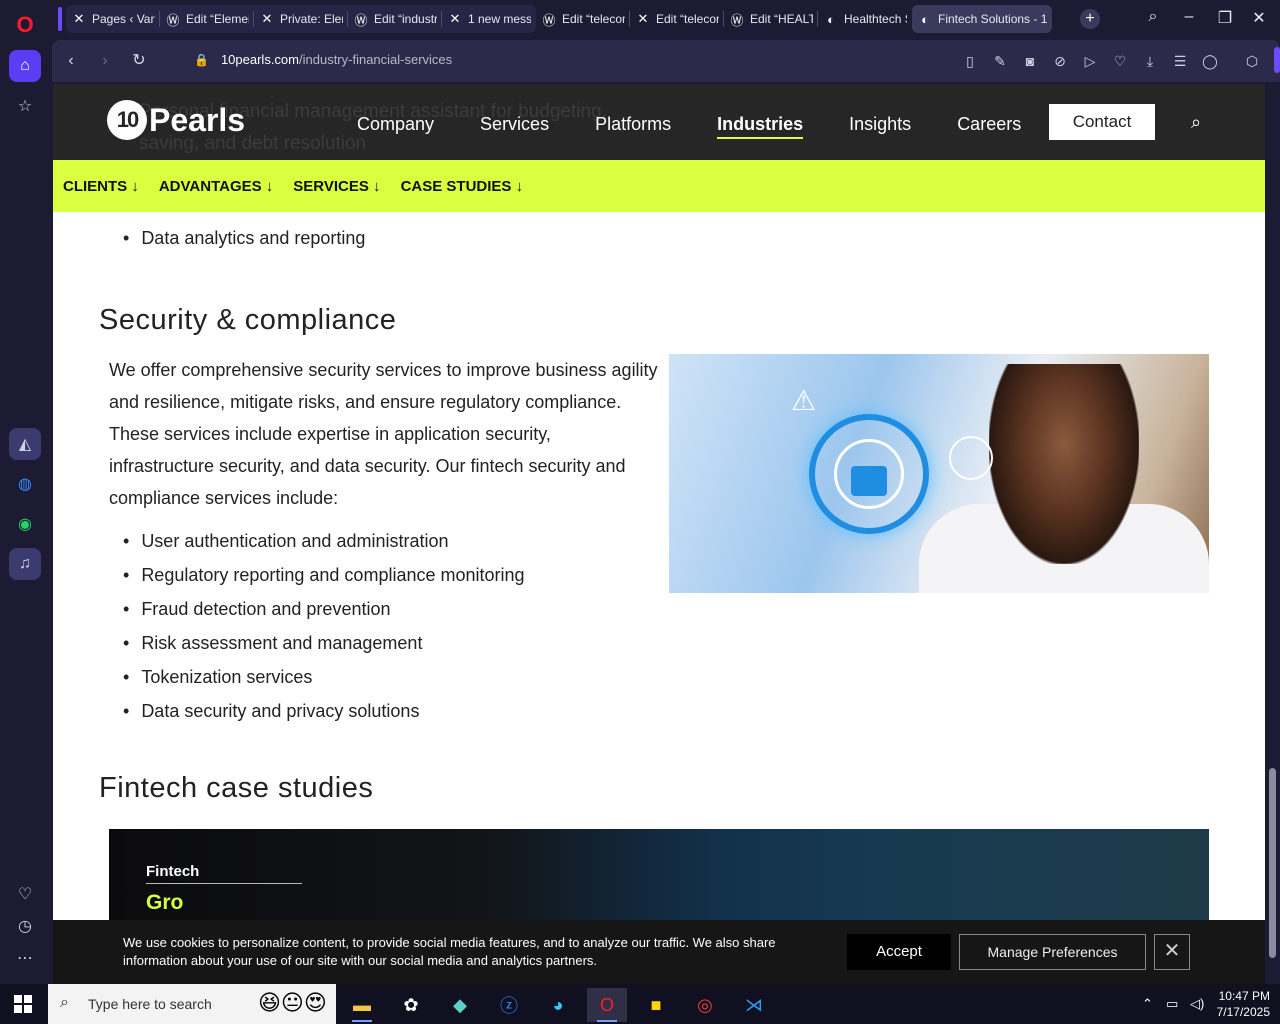 The height and width of the screenshot is (1024, 1280). Describe the element at coordinates (1153, 17) in the screenshot. I see `tab-search-icon: ⌕` at that location.